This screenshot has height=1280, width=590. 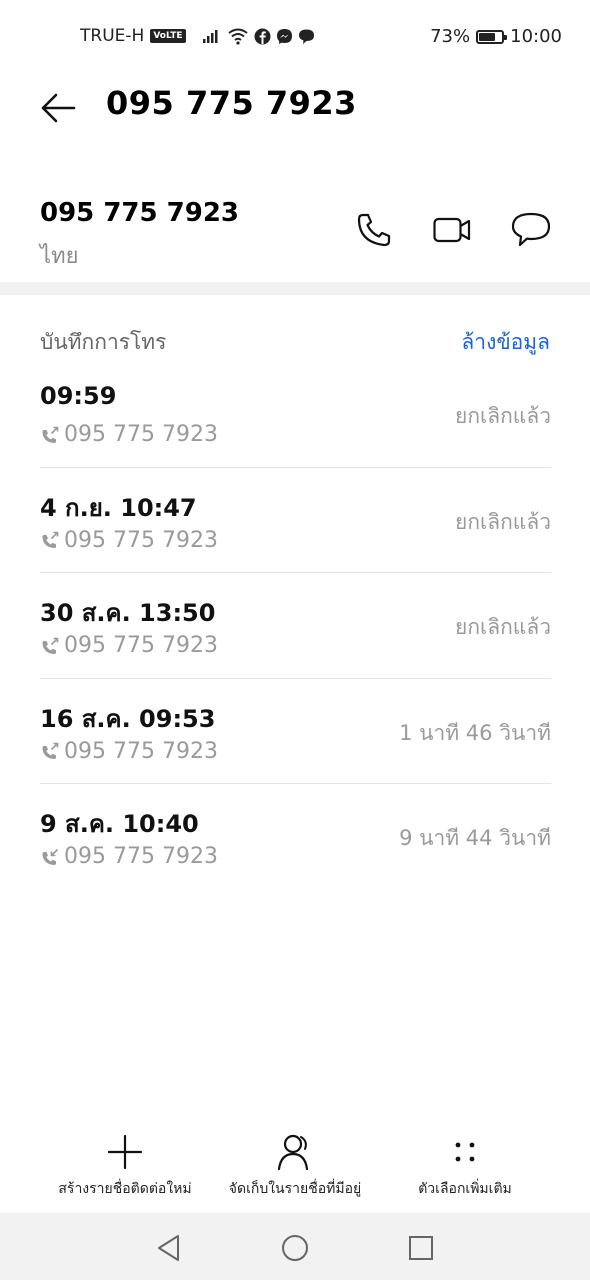 What do you see at coordinates (452, 230) in the screenshot?
I see `video-call-icon` at bounding box center [452, 230].